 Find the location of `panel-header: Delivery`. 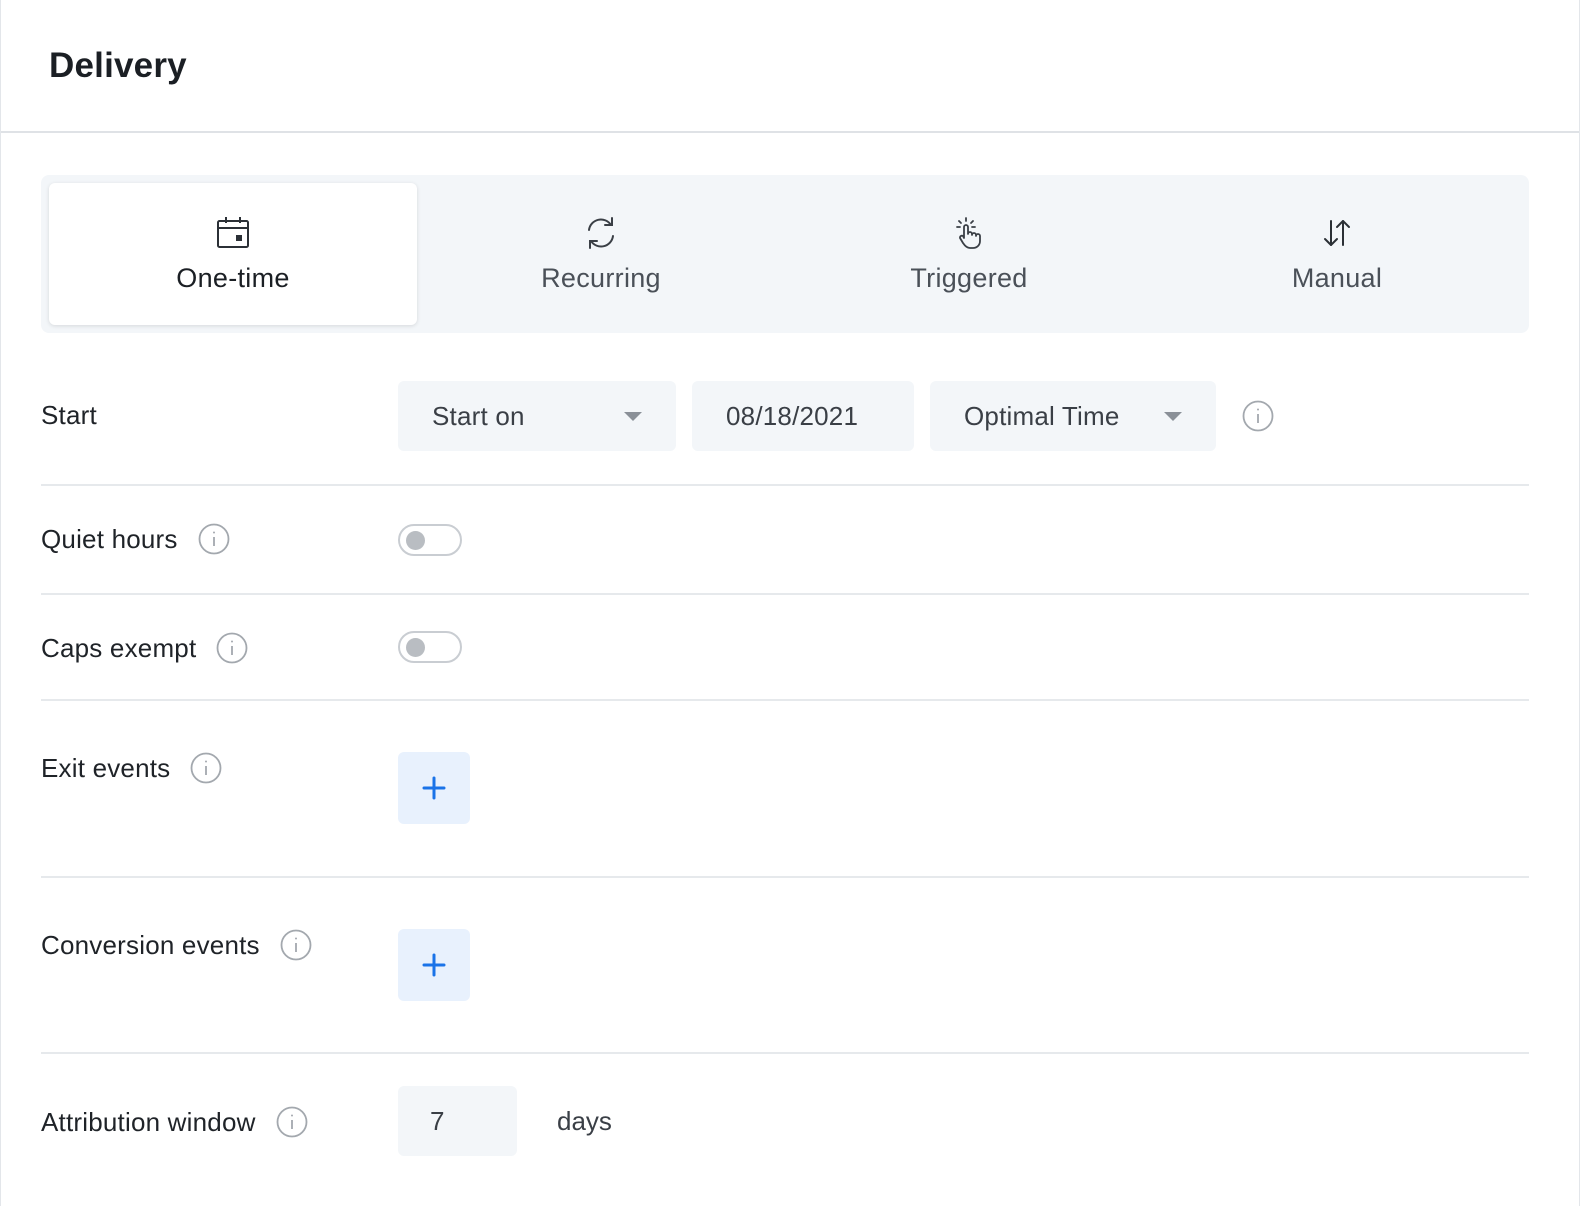

panel-header: Delivery is located at coordinates (790, 66).